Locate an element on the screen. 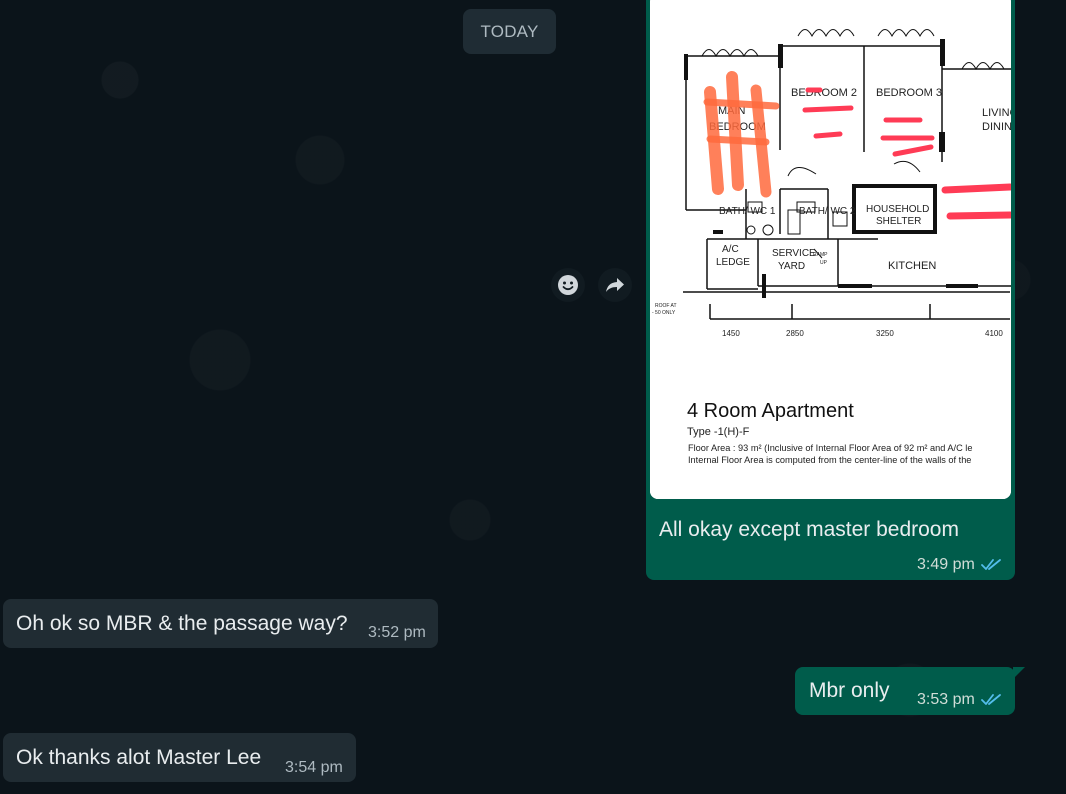 The width and height of the screenshot is (1066, 794). emoji-icon is located at coordinates (568, 285).